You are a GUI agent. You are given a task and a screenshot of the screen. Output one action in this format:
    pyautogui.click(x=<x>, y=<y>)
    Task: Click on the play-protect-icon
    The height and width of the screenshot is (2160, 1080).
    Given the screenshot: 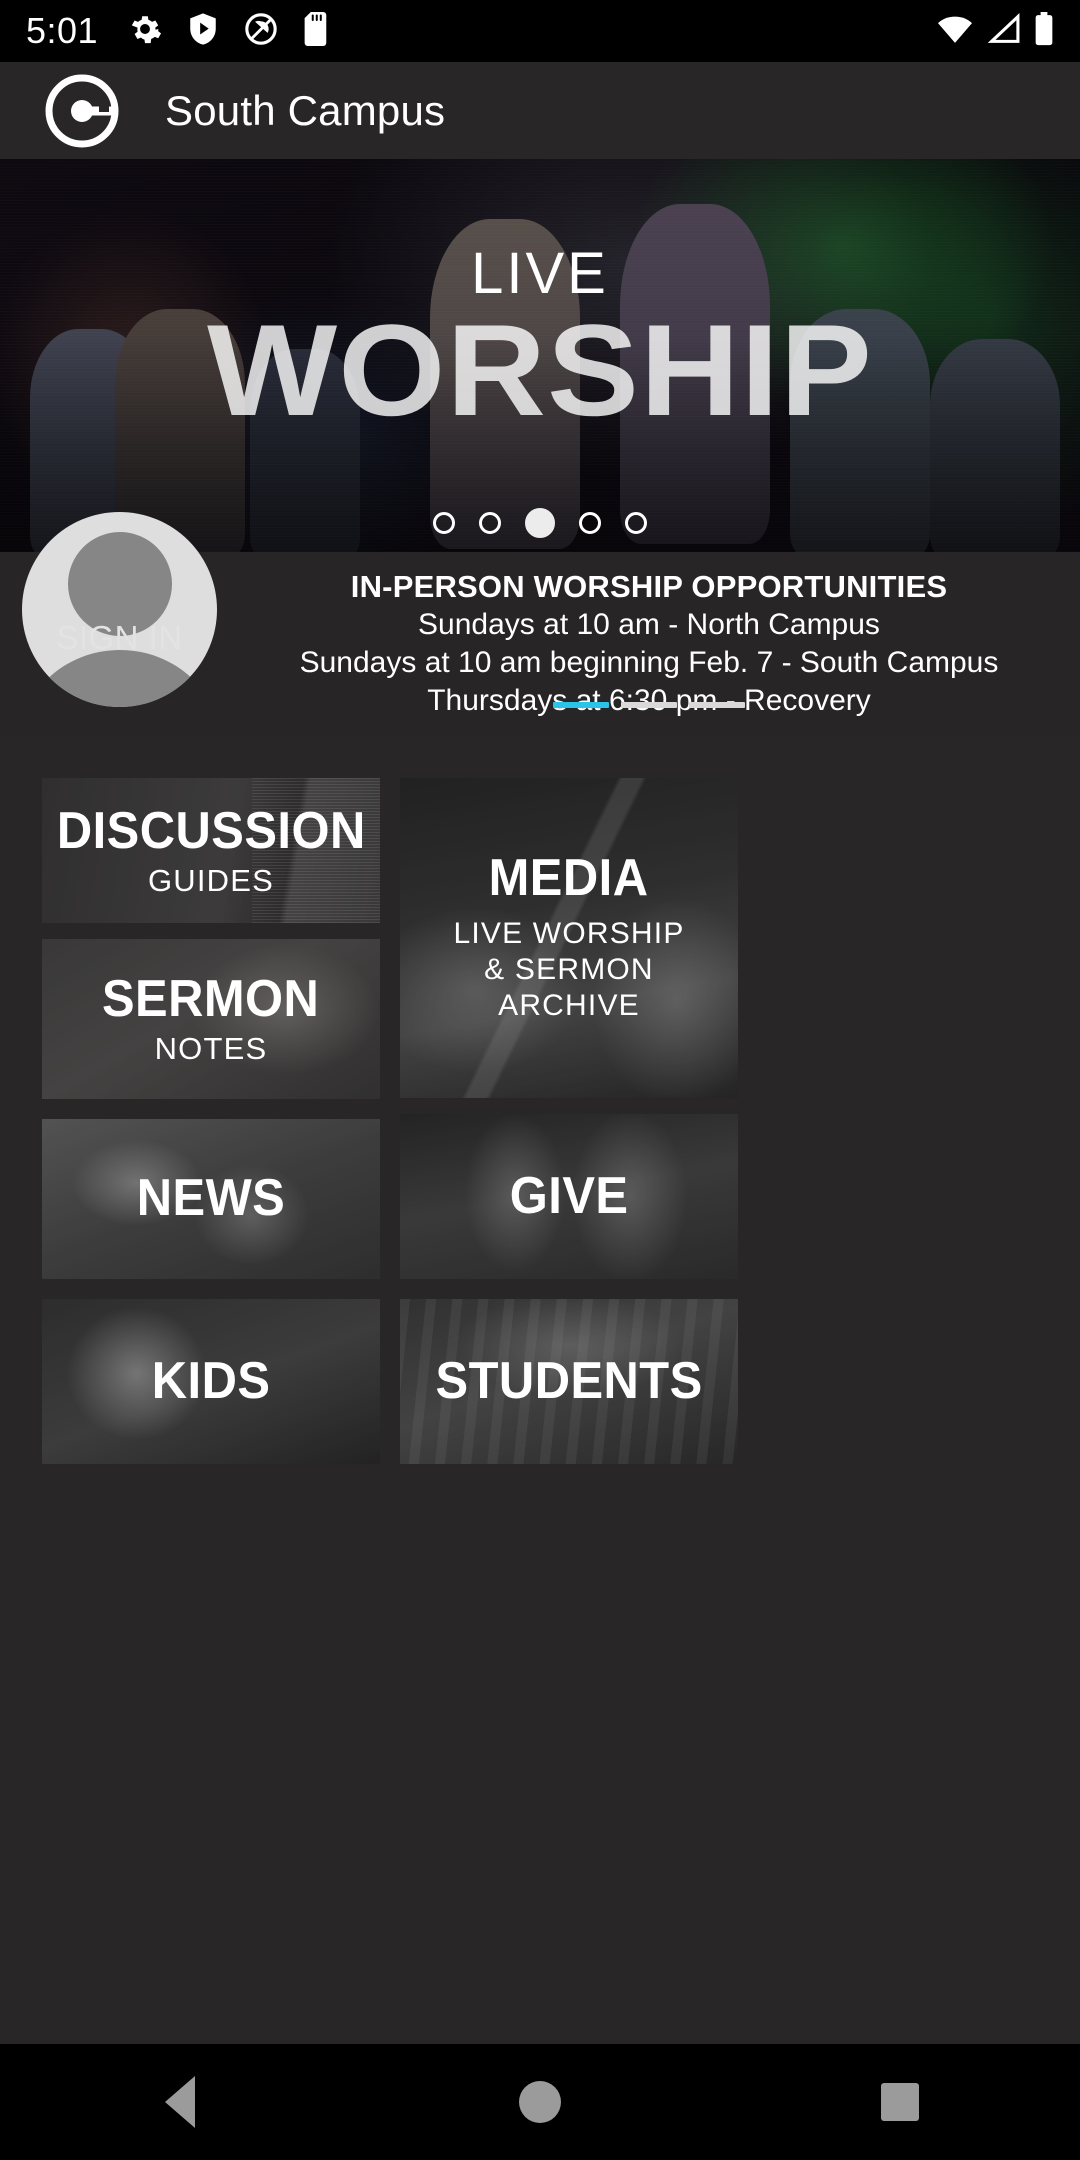 What is the action you would take?
    pyautogui.click(x=203, y=31)
    